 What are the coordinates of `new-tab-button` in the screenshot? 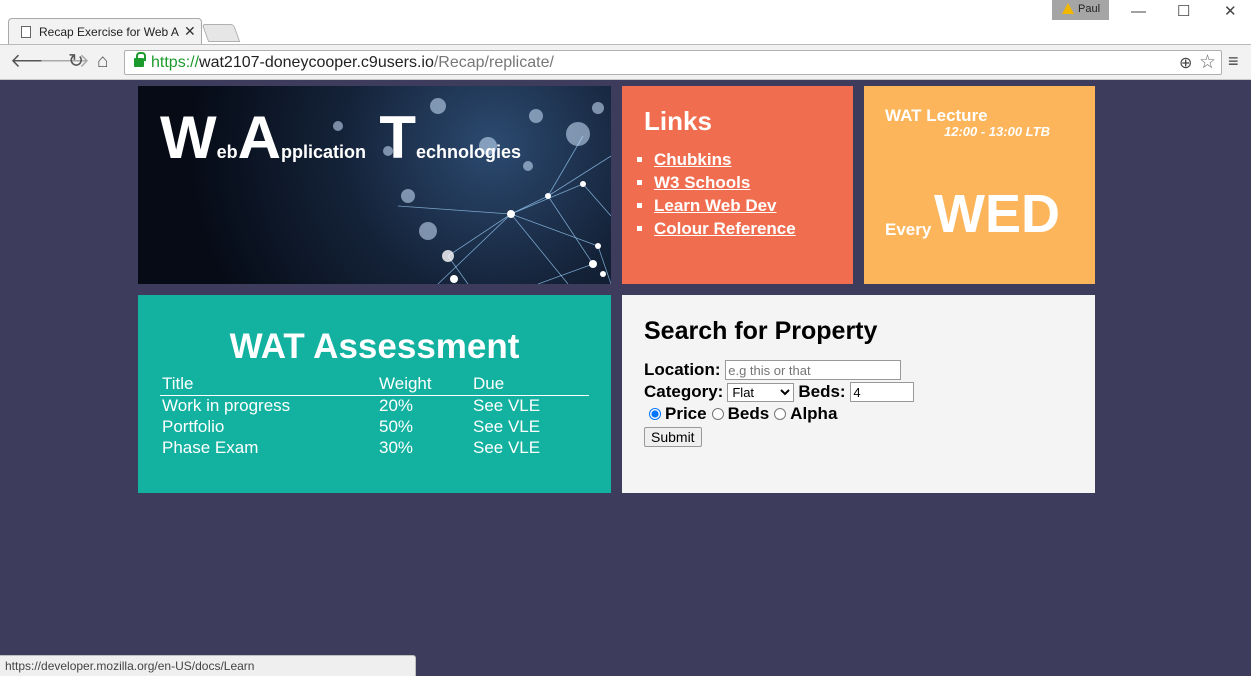 It's located at (221, 33).